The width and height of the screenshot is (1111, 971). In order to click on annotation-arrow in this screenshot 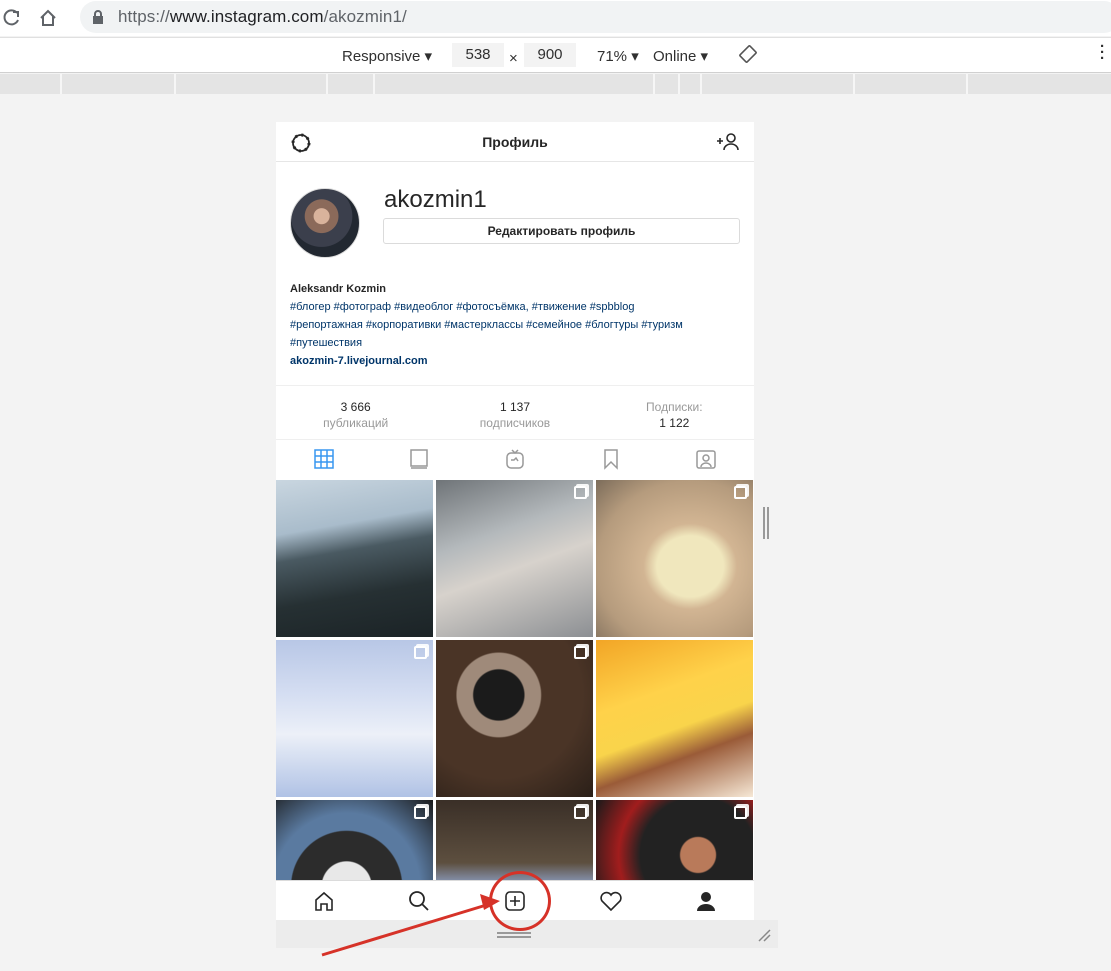, I will do `click(410, 925)`.